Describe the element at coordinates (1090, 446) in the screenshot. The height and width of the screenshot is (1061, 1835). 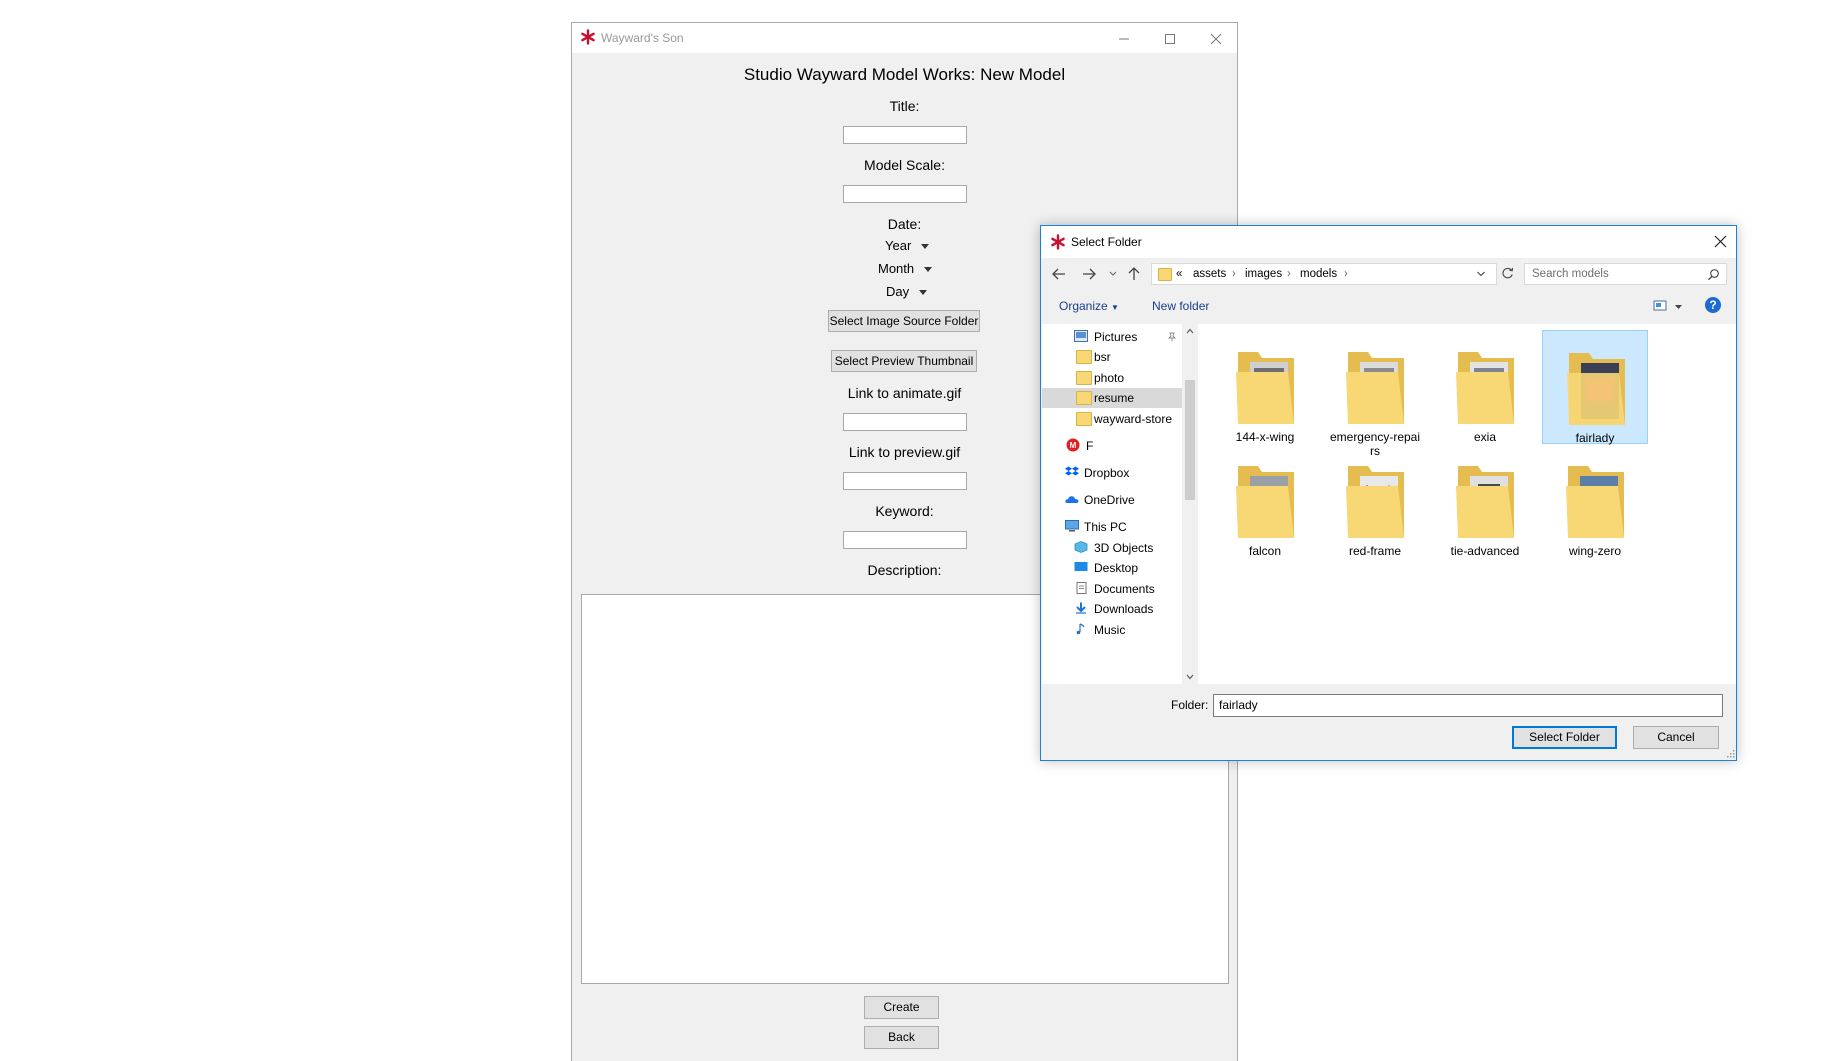
I see `nav-label: F` at that location.